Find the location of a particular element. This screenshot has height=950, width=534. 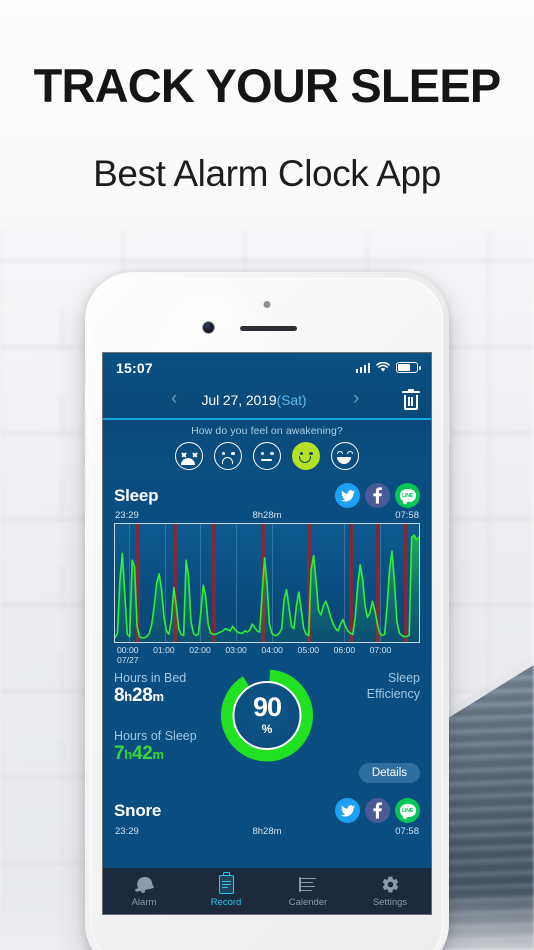

hours-in-bed-stat: Hours in Bed 8h28m is located at coordinates (150, 689).